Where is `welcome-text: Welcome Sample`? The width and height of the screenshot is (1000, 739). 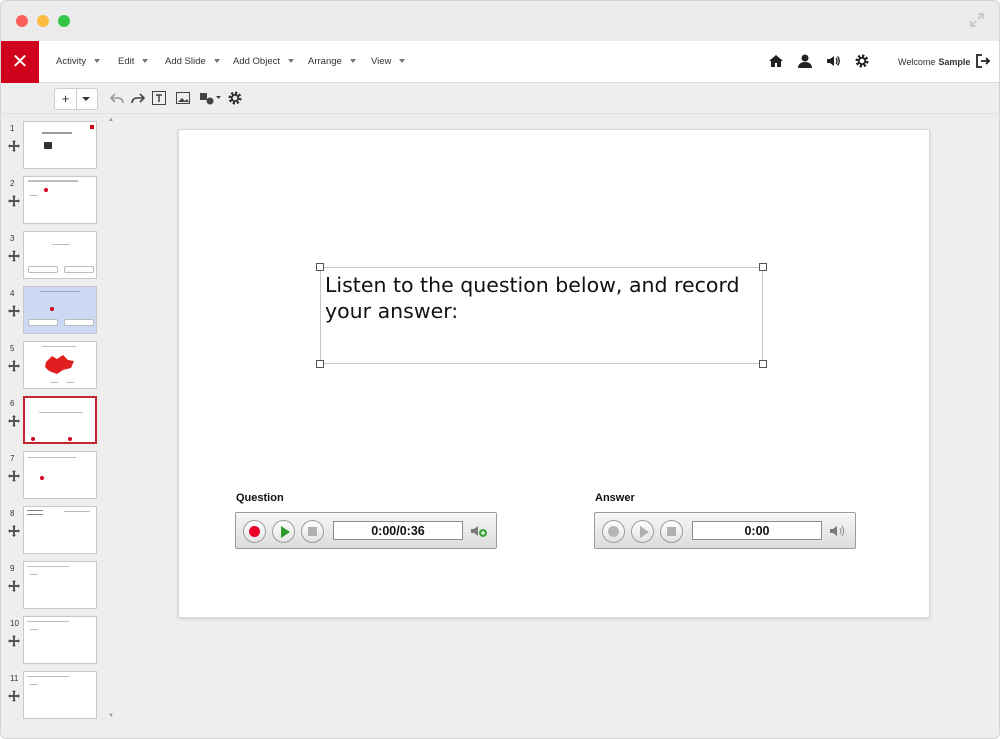
welcome-text: Welcome Sample is located at coordinates (934, 62).